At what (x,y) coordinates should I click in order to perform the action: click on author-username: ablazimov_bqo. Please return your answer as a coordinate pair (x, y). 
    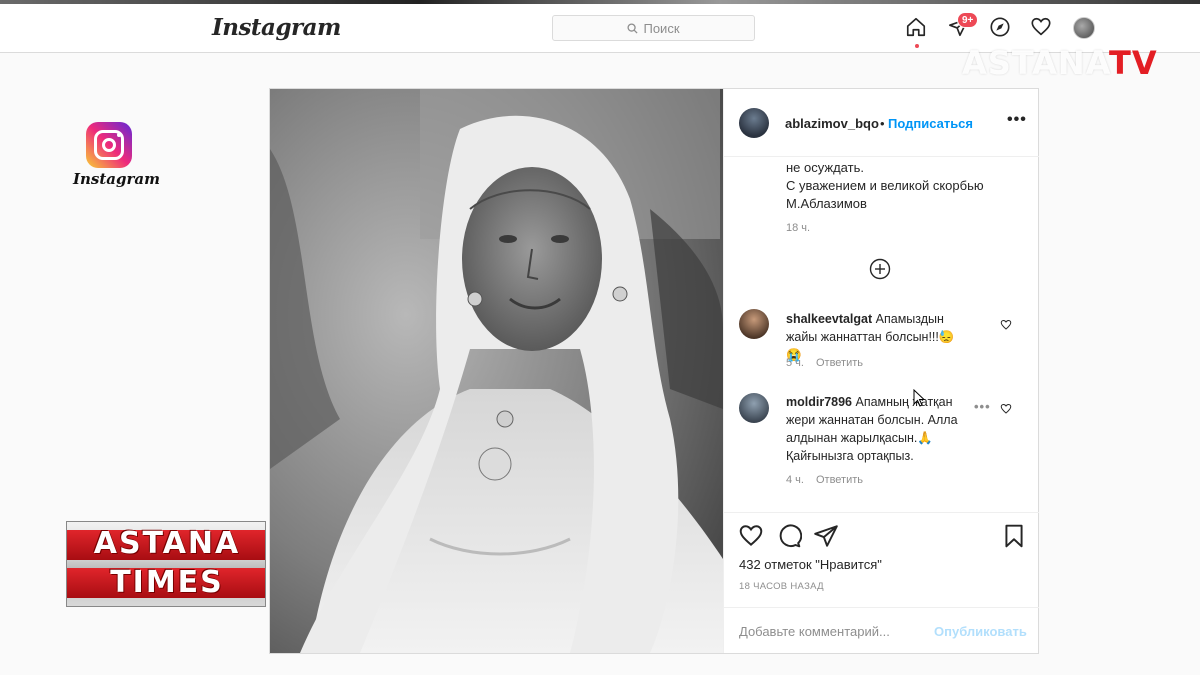
    Looking at the image, I should click on (832, 123).